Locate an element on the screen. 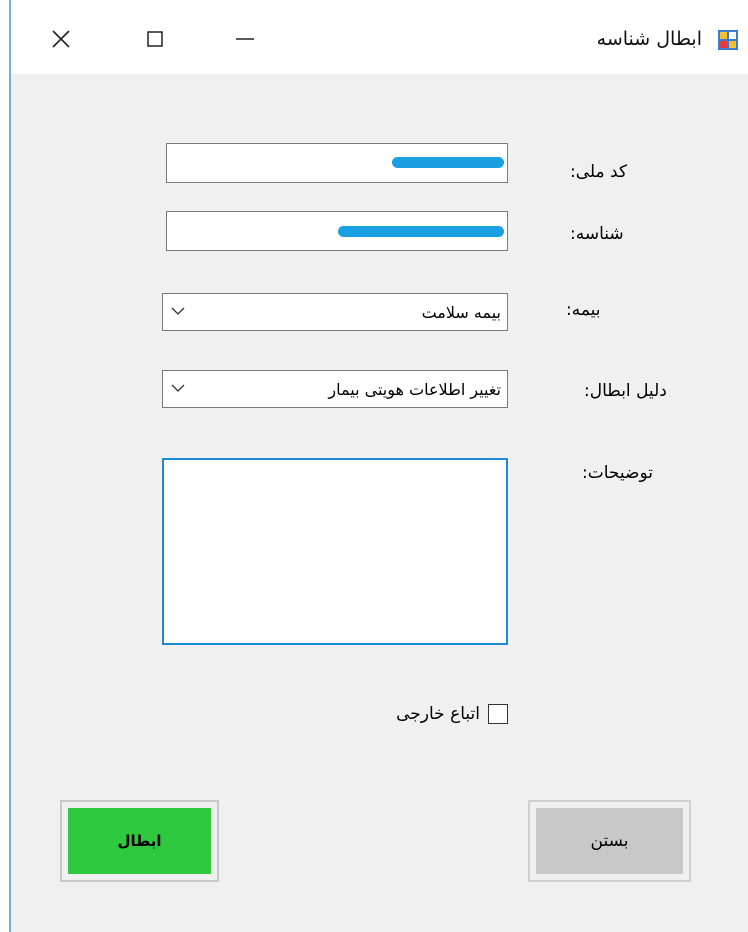  minimize-icon is located at coordinates (245, 39).